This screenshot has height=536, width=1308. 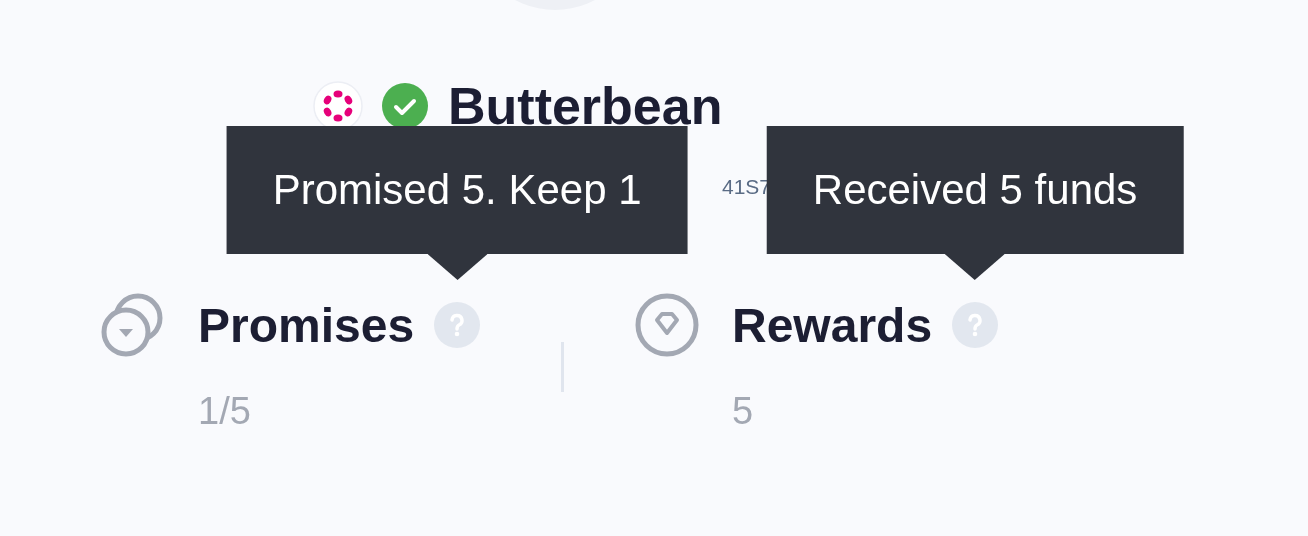 What do you see at coordinates (667, 325) in the screenshot?
I see `diamond-coin-icon` at bounding box center [667, 325].